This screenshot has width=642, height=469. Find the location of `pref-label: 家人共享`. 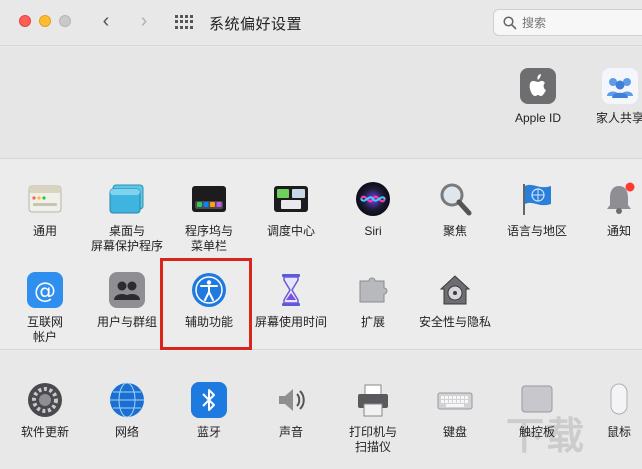

pref-label: 家人共享 is located at coordinates (618, 118).